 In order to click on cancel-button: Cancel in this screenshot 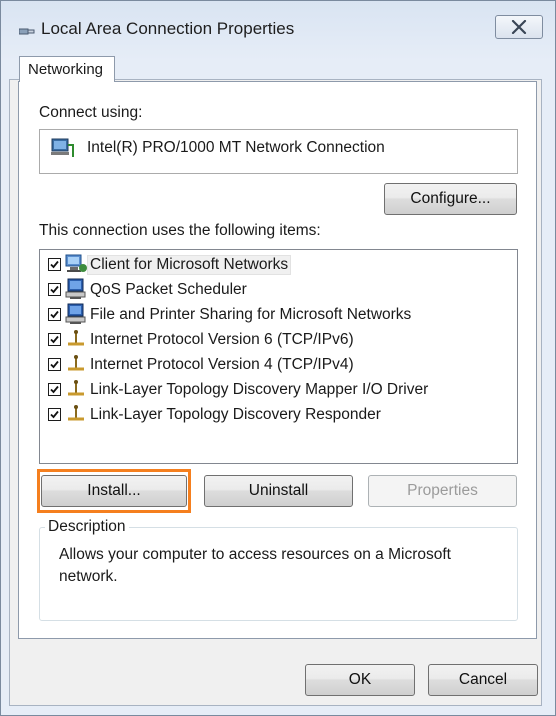, I will do `click(483, 680)`.